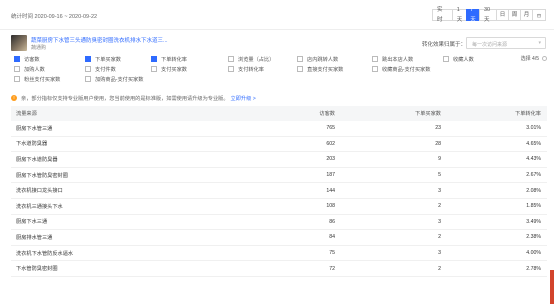 The height and width of the screenshot is (304, 554). What do you see at coordinates (42, 175) in the screenshot?
I see `cell-source: 厨房下水管防臭密封圈` at bounding box center [42, 175].